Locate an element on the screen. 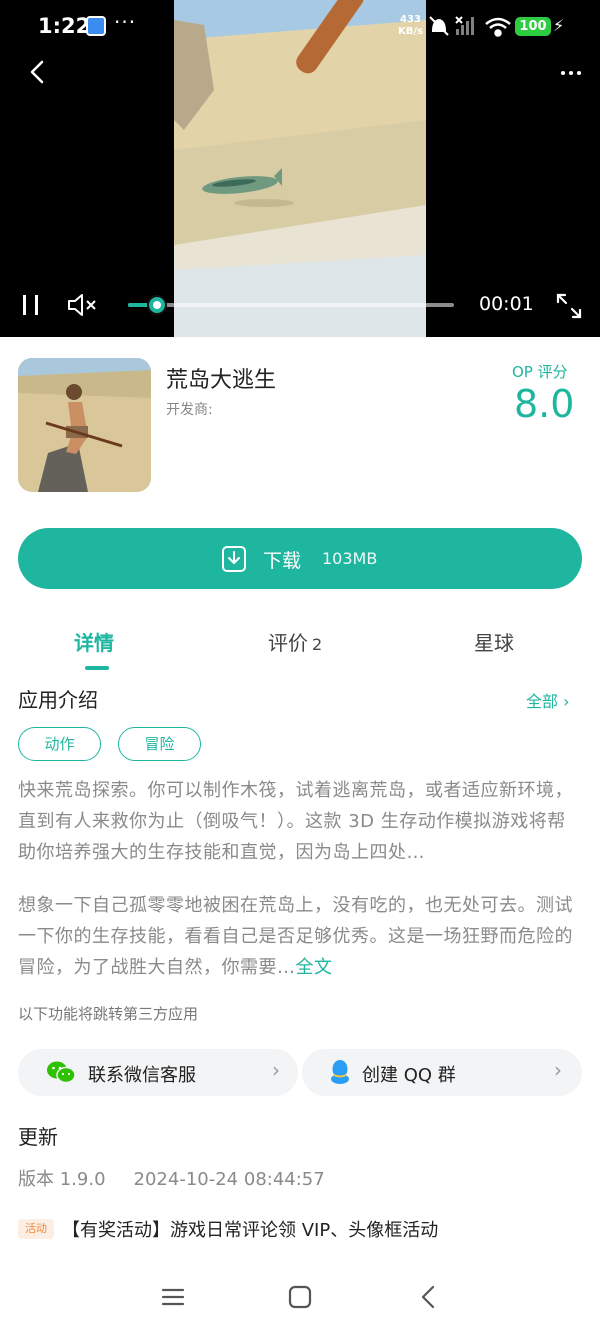 The height and width of the screenshot is (1333, 600). back-button is located at coordinates (38, 72).